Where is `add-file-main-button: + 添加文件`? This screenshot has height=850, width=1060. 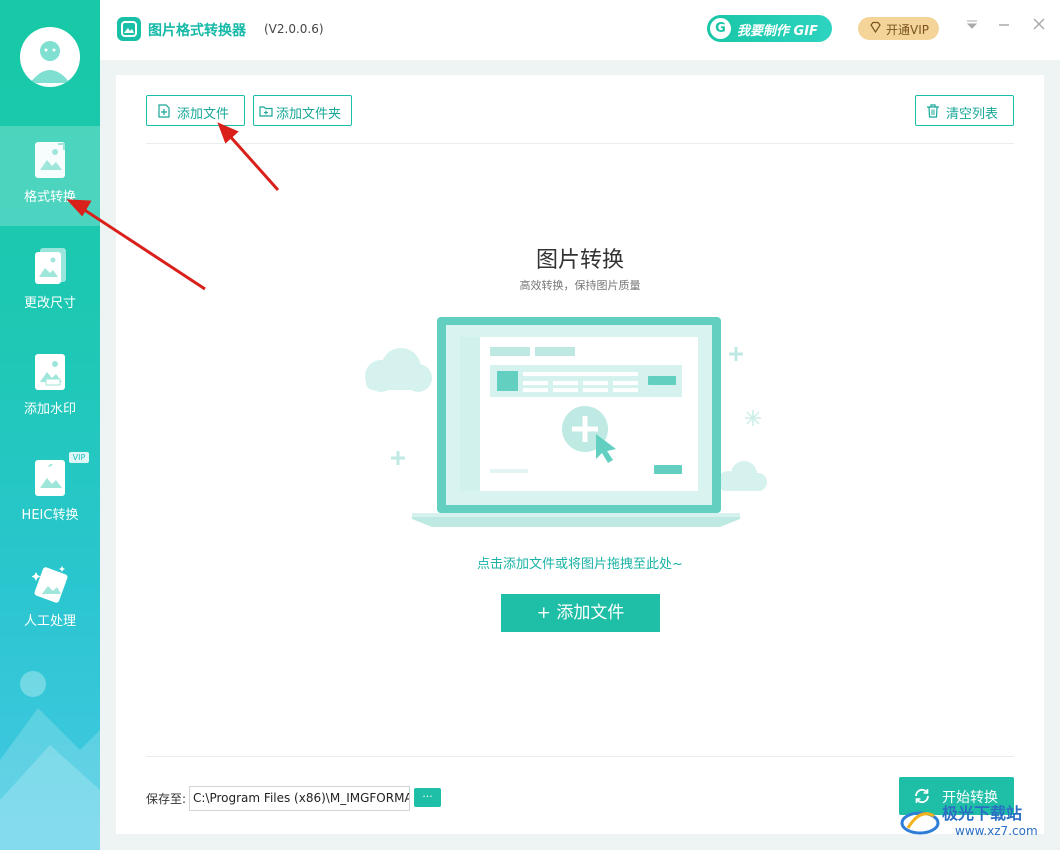 add-file-main-button: + 添加文件 is located at coordinates (580, 613).